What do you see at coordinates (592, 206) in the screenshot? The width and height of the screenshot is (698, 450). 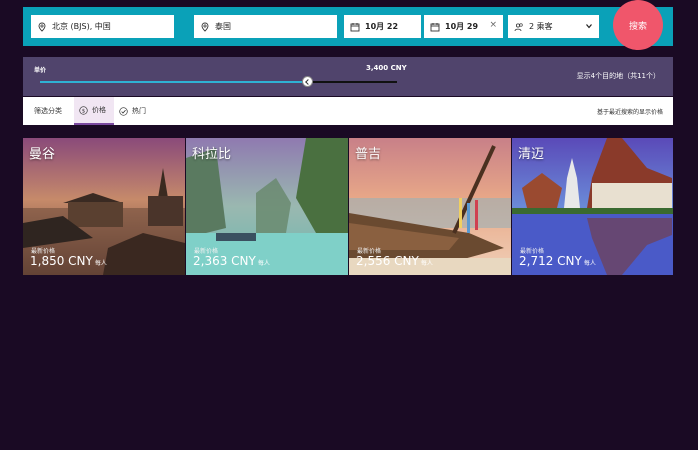 I see `destination-card-chiang-mai: 清迈 最新价格 2,712 CNY 每人` at bounding box center [592, 206].